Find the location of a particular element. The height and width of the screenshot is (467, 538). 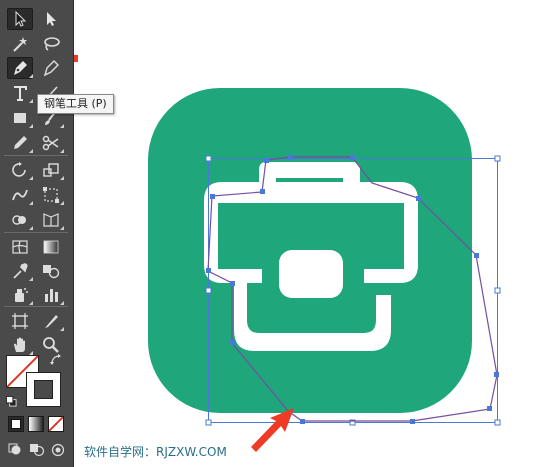

rectangle-icon is located at coordinates (20, 118).